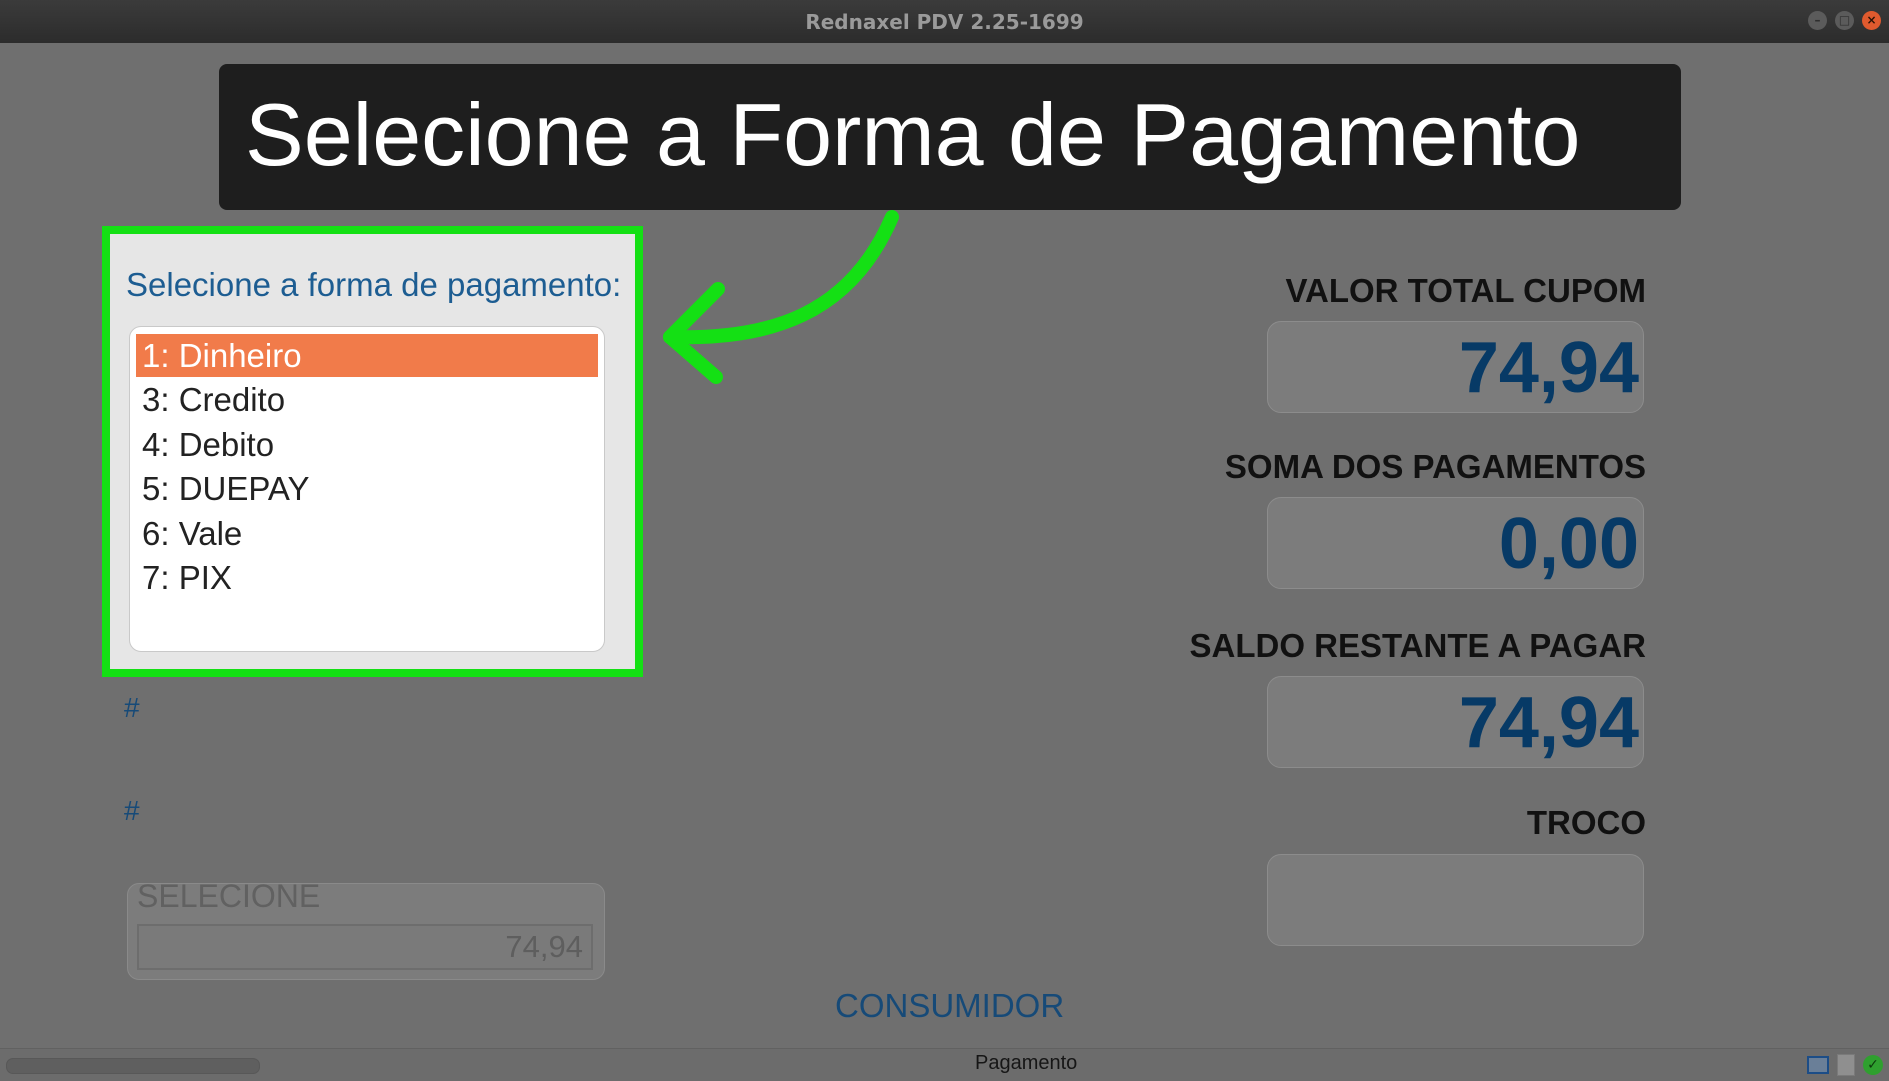  Describe the element at coordinates (781, 297) in the screenshot. I see `pointer-arrow-icon` at that location.